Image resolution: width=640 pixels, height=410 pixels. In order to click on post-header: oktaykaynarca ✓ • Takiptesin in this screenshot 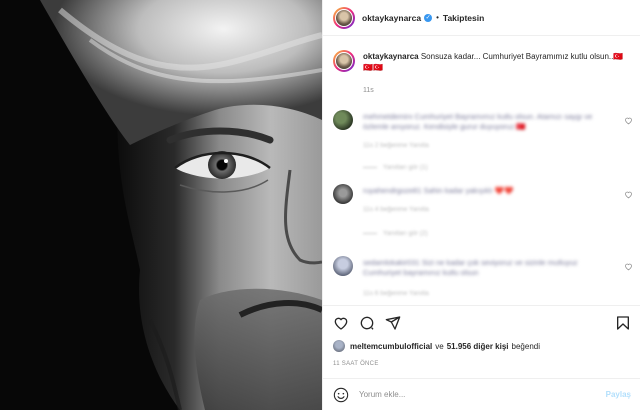, I will do `click(481, 18)`.